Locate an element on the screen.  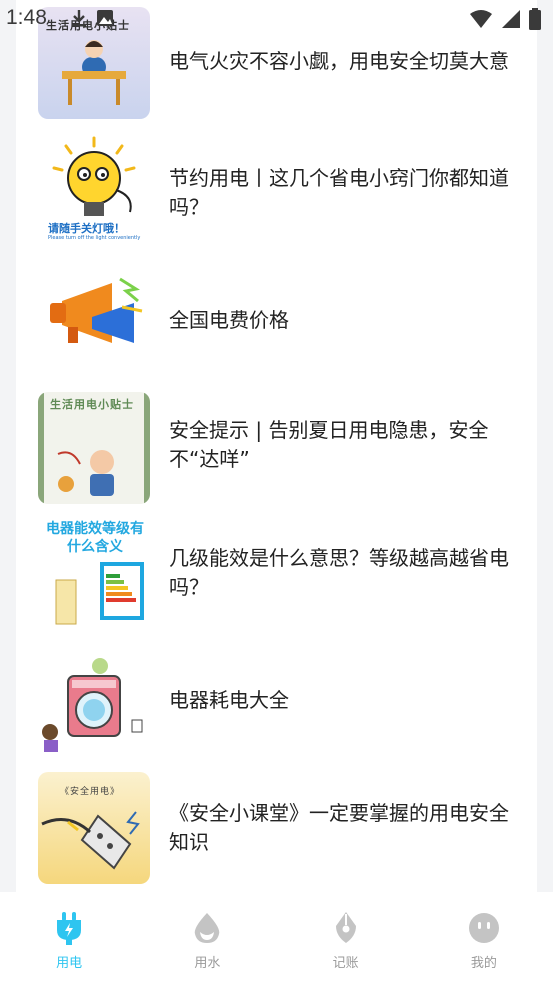
tab-label: 用电 is located at coordinates (69, 963).